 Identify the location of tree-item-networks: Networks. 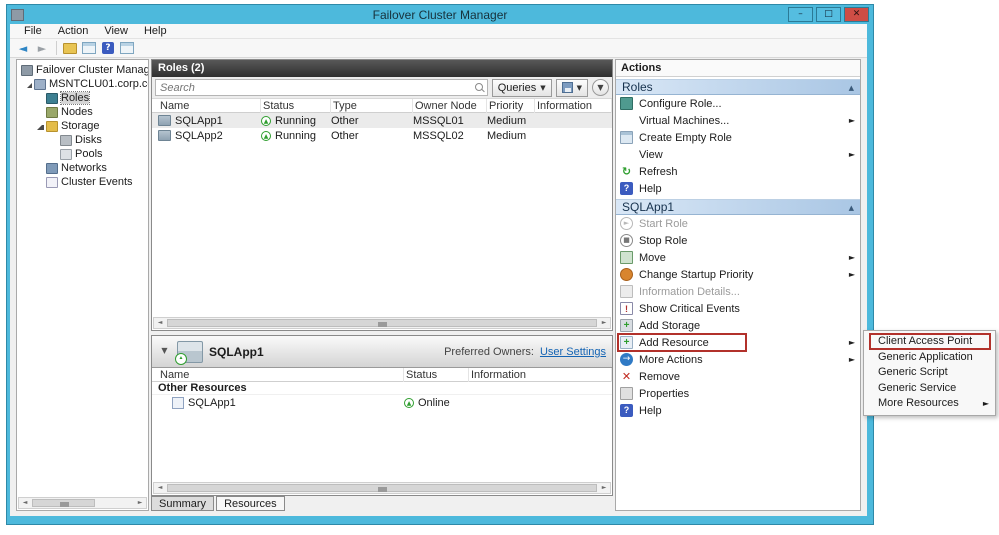
(82, 168).